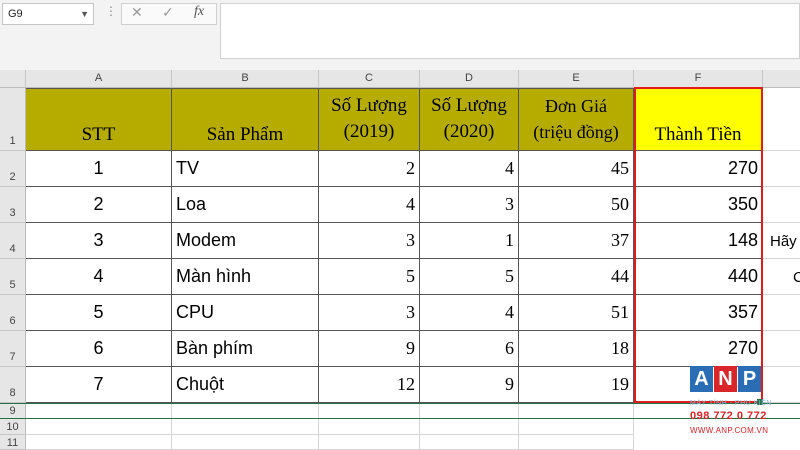 The image size is (800, 450). What do you see at coordinates (369, 411) in the screenshot?
I see `cell-c9` at bounding box center [369, 411].